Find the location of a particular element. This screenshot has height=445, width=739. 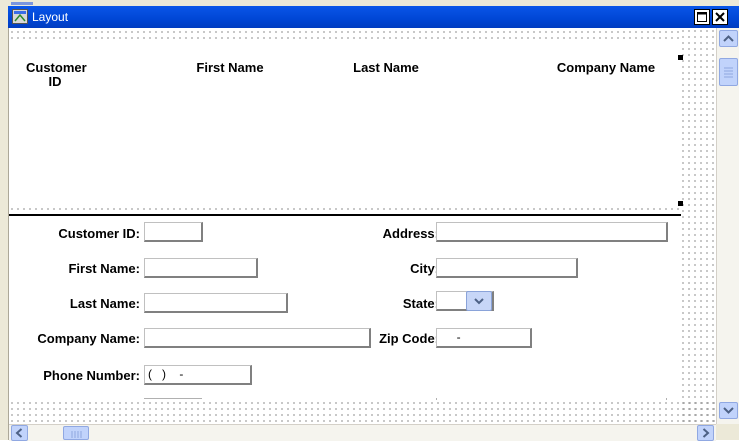

phone-number-field: ( ) - is located at coordinates (198, 375).